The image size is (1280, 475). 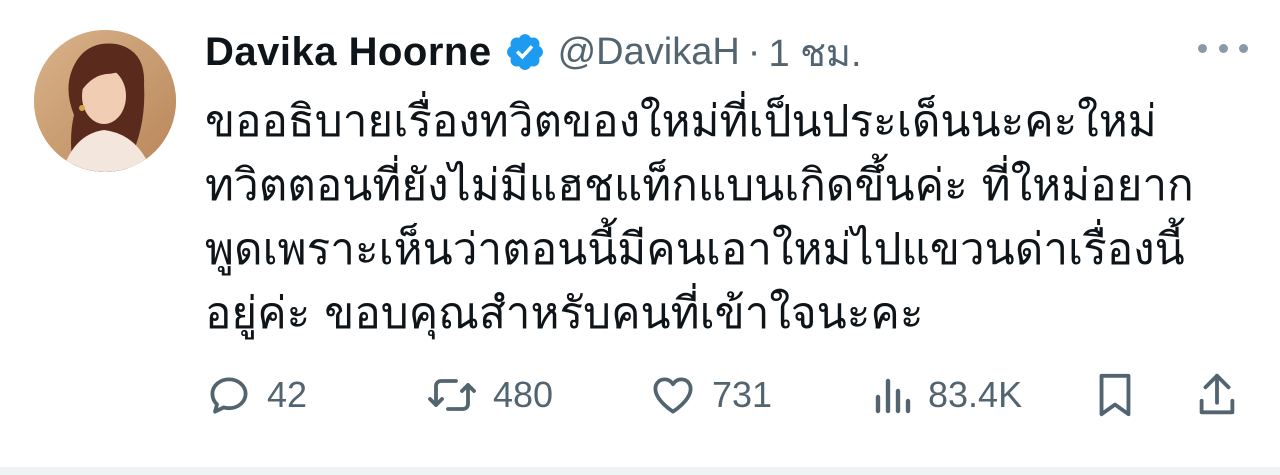 What do you see at coordinates (649, 52) in the screenshot?
I see `author-handle: @DavikaH` at bounding box center [649, 52].